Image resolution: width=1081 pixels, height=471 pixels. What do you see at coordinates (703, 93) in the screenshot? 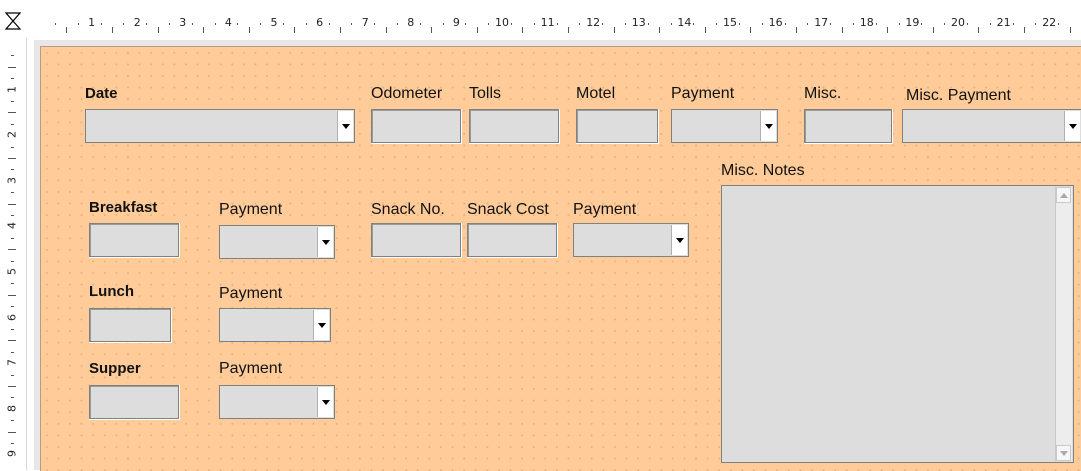
I see `motel-payment-label: Payment` at bounding box center [703, 93].